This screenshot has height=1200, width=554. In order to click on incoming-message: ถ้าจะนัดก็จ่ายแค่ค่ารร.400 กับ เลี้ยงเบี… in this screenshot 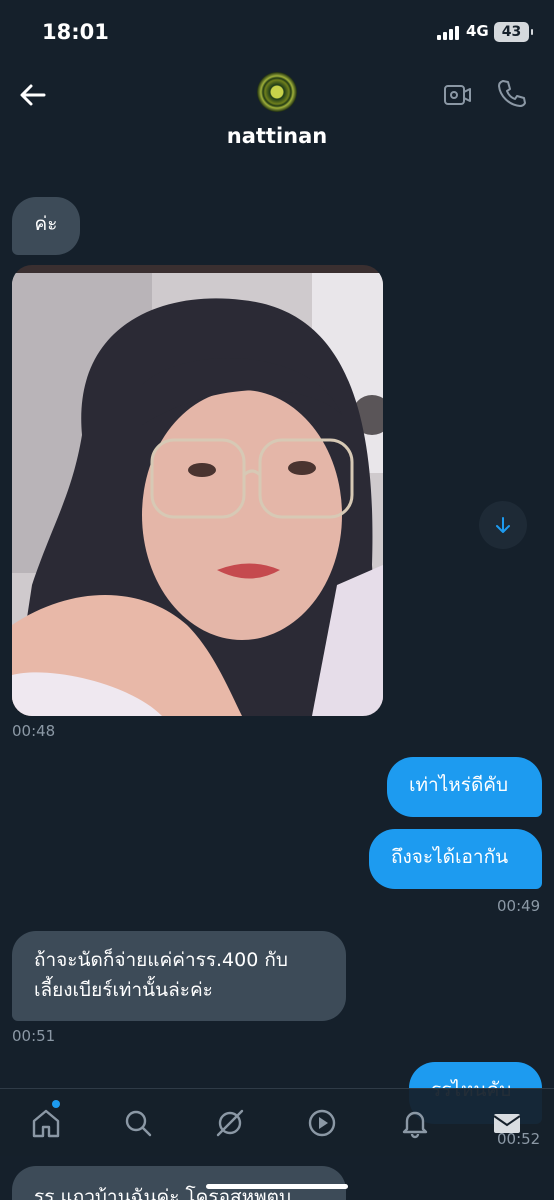, I will do `click(179, 976)`.